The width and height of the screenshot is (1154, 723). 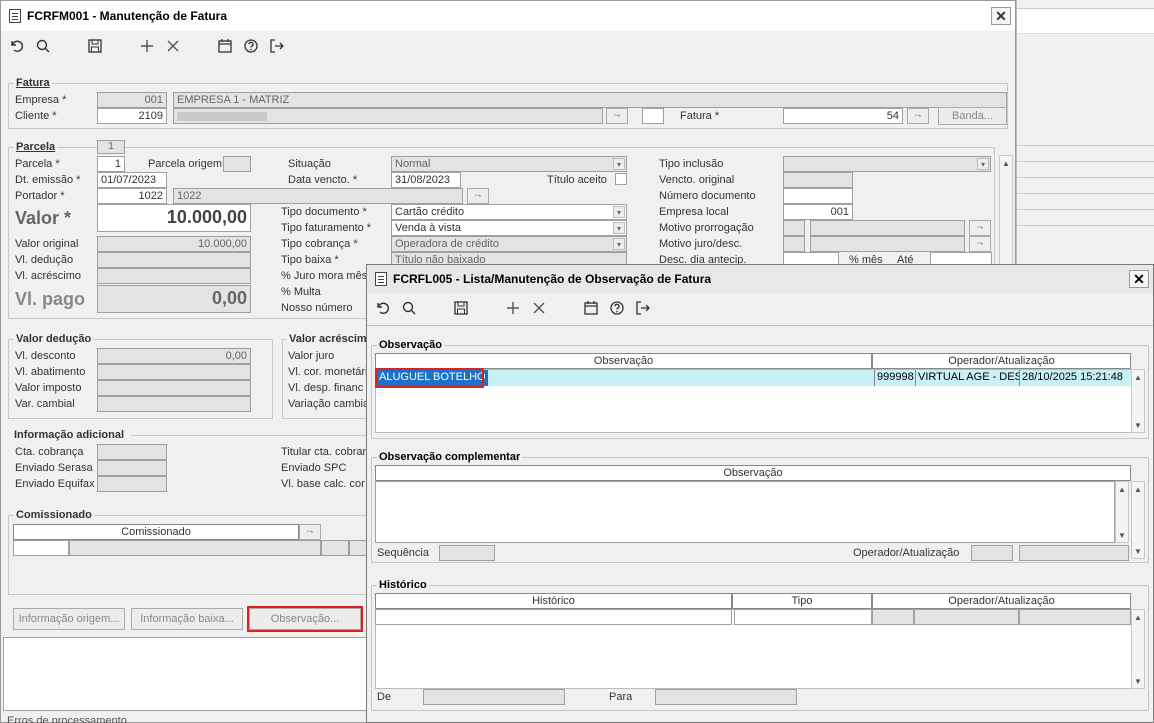 What do you see at coordinates (388, 116) in the screenshot?
I see `cliente-name-field` at bounding box center [388, 116].